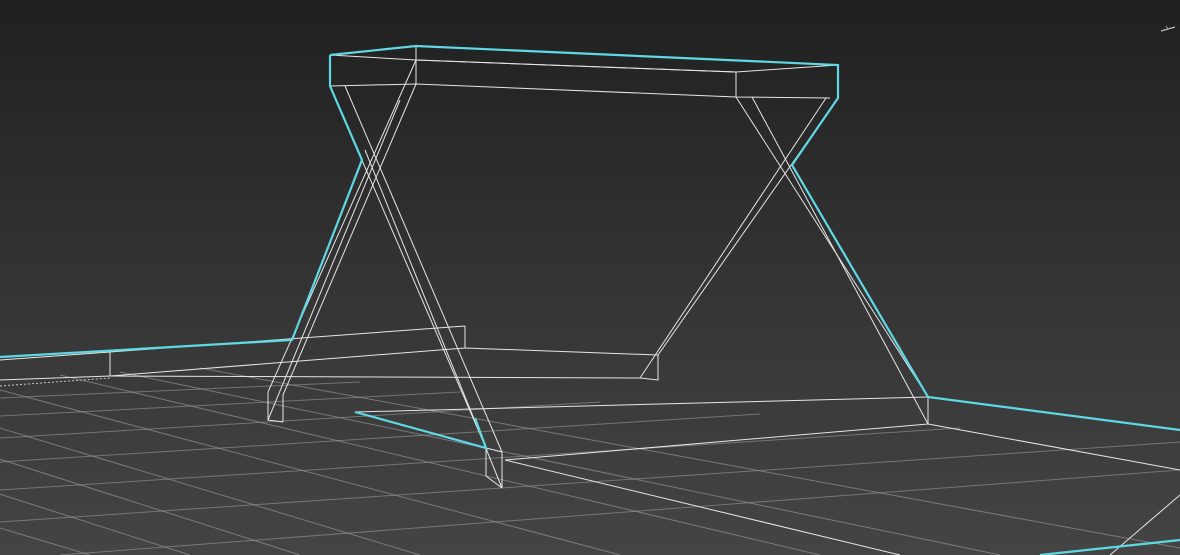 The height and width of the screenshot is (555, 1180). What do you see at coordinates (1109, 546) in the screenshot?
I see `selection-outline-right-low` at bounding box center [1109, 546].